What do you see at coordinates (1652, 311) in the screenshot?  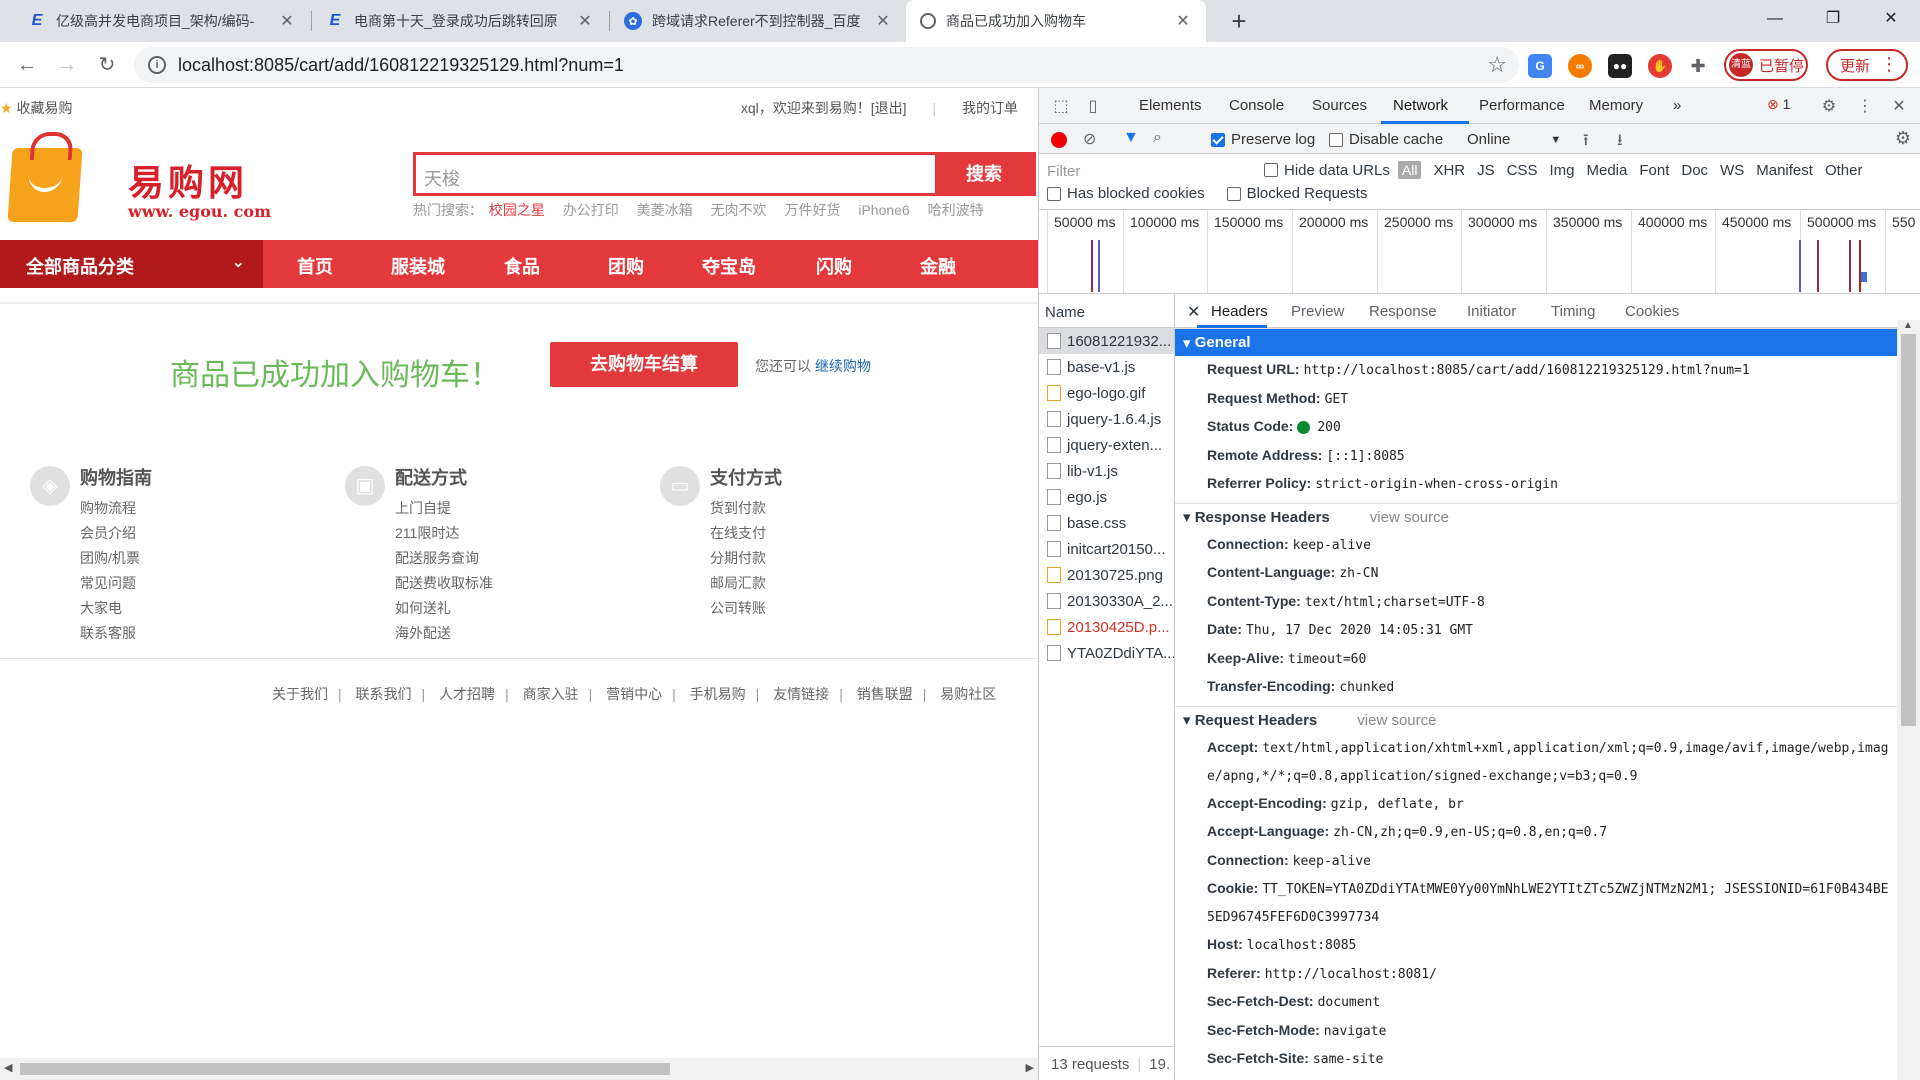 I see `detail-tab-cookies: Cookies` at bounding box center [1652, 311].